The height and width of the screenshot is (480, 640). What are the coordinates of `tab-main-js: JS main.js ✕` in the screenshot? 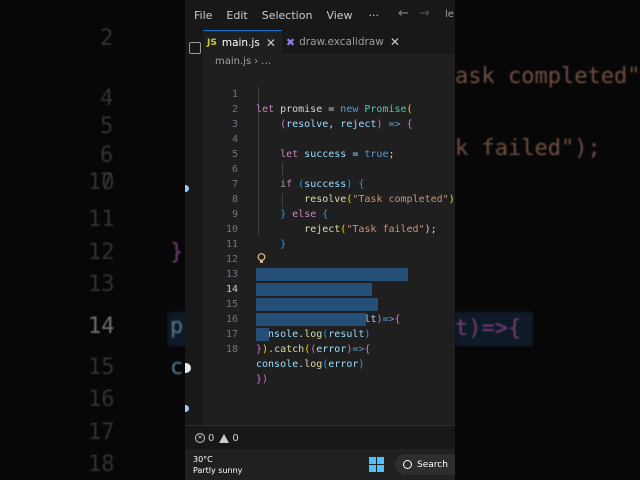 It's located at (242, 42).